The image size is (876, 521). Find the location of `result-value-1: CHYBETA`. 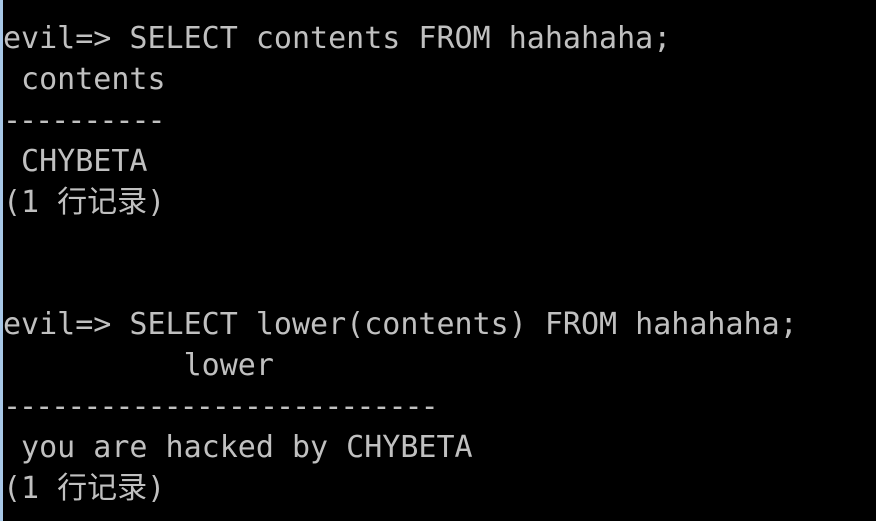

result-value-1: CHYBETA is located at coordinates (75, 161).